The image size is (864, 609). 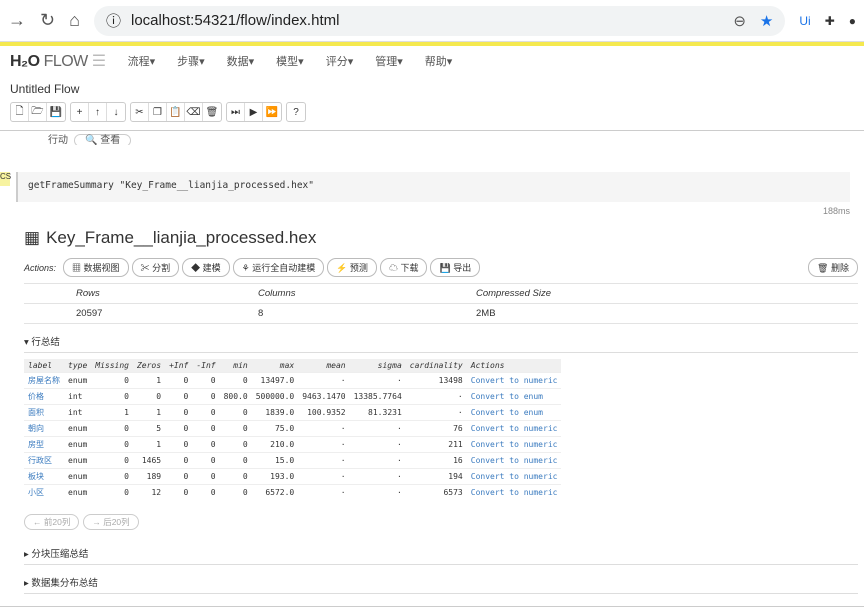 I want to click on delete-button: 🗑 删除, so click(x=833, y=267).